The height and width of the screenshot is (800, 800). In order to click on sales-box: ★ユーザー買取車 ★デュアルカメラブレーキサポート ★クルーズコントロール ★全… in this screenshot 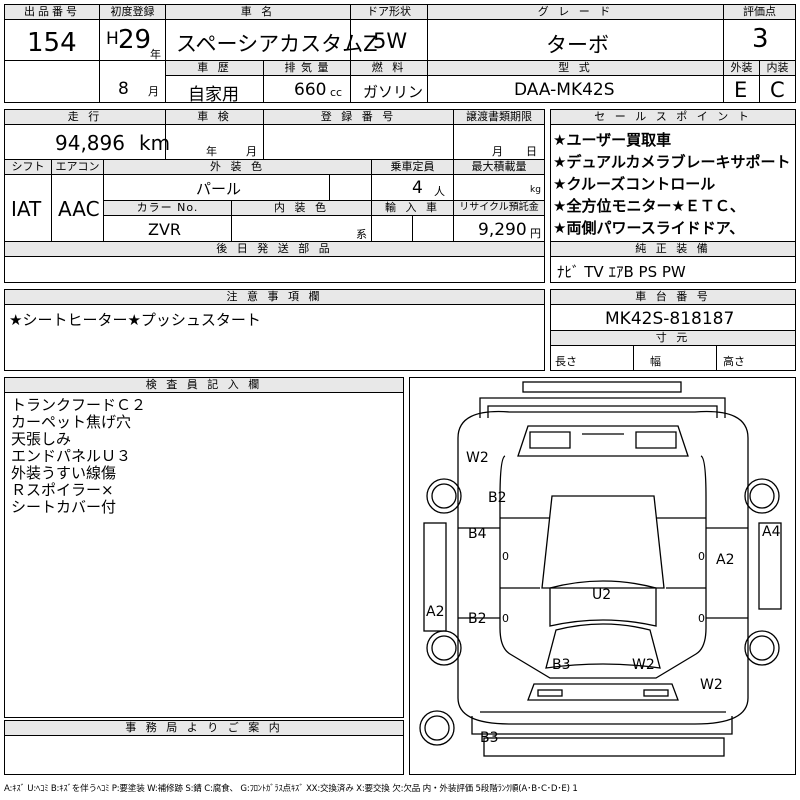, I will do `click(673, 183)`.